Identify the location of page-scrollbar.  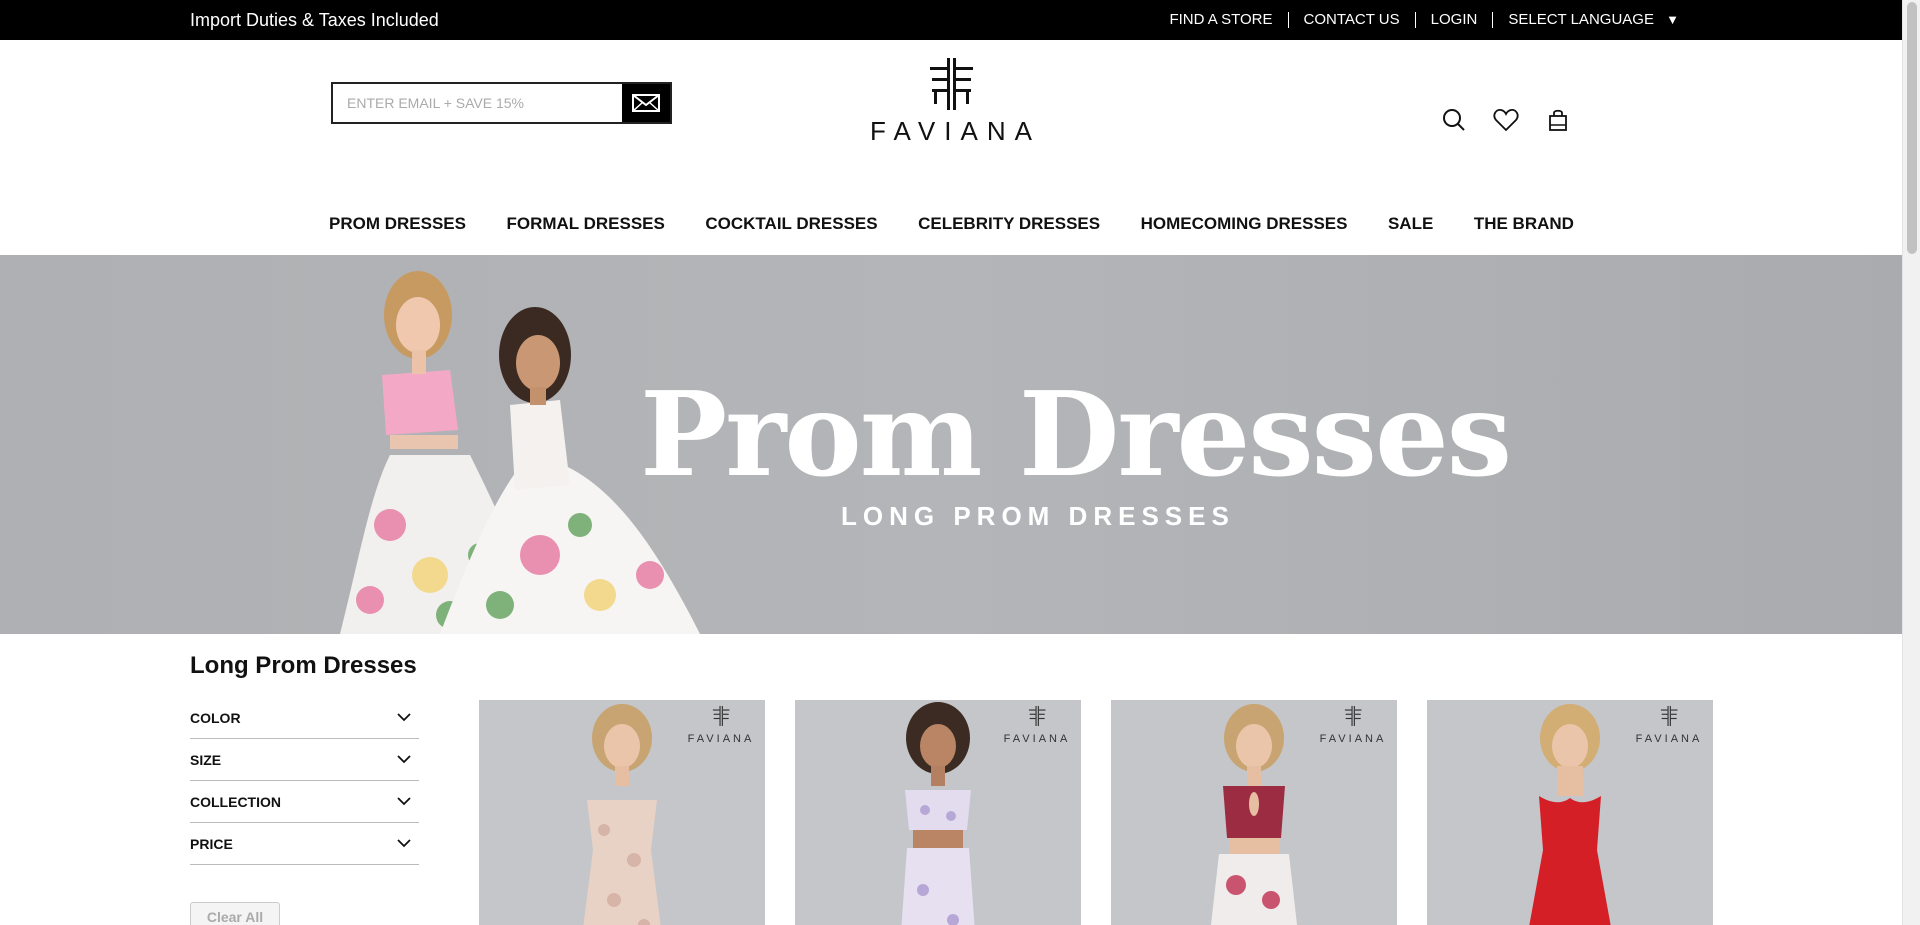
(1911, 462).